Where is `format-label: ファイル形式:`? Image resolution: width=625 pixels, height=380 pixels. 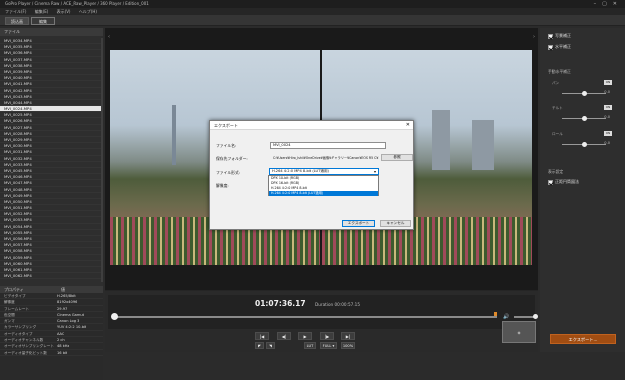
format-label: ファイル形式: is located at coordinates (228, 172).